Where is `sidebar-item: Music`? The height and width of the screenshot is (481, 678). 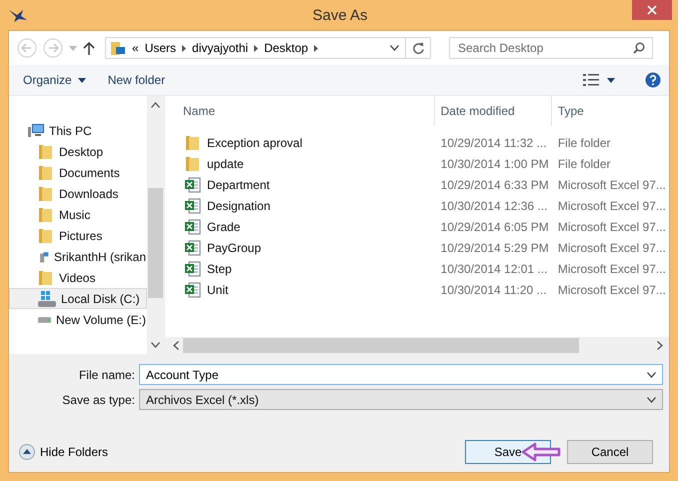
sidebar-item: Music is located at coordinates (78, 214).